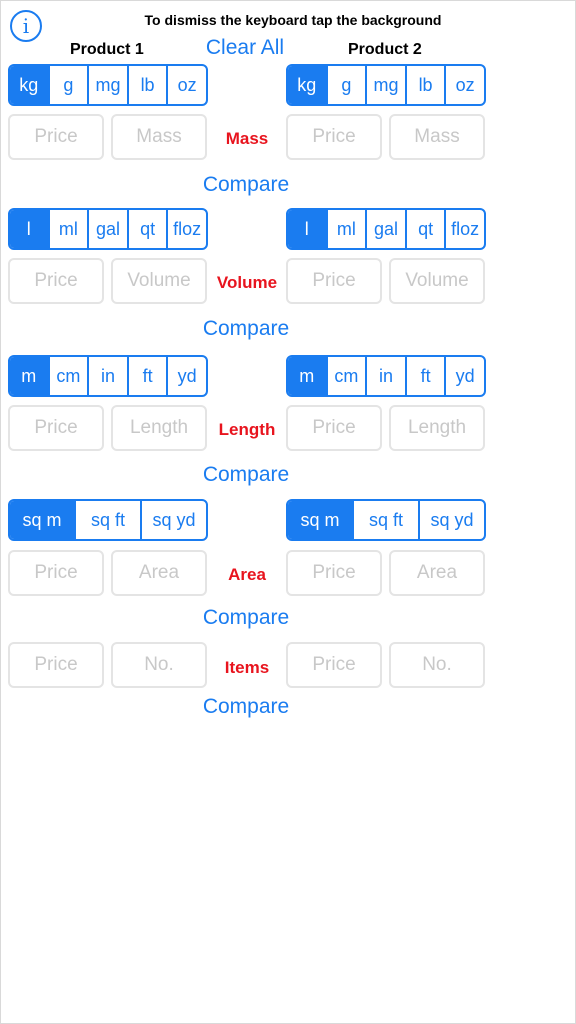 Image resolution: width=576 pixels, height=1024 pixels. I want to click on length-price-field-product1: Price, so click(56, 428).